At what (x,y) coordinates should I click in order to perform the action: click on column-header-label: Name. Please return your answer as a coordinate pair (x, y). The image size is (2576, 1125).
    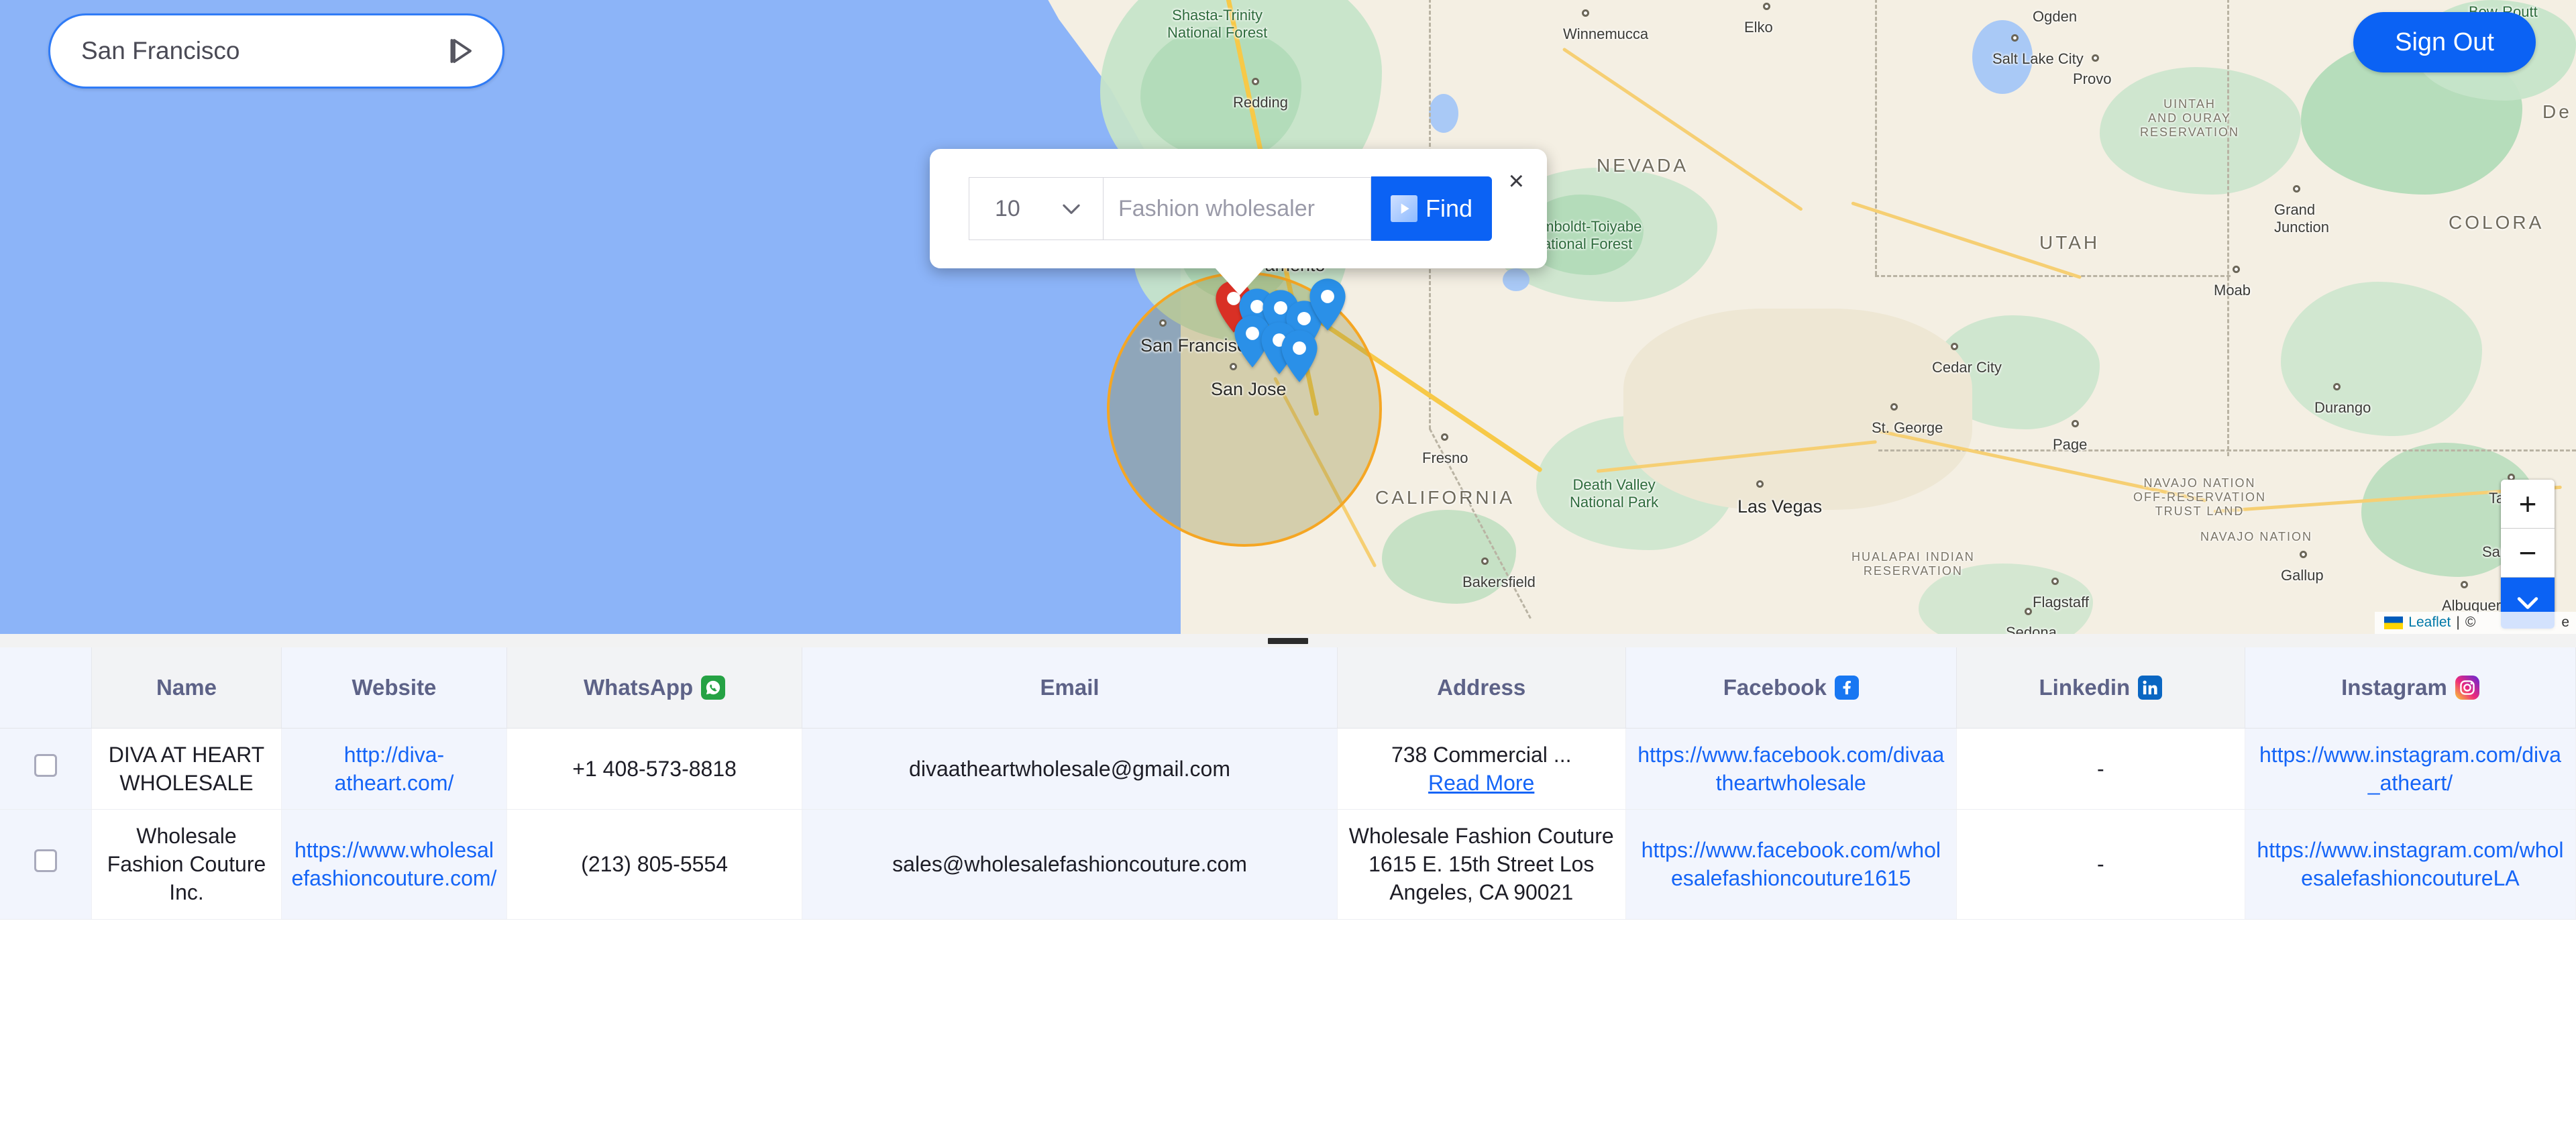
    Looking at the image, I should click on (186, 687).